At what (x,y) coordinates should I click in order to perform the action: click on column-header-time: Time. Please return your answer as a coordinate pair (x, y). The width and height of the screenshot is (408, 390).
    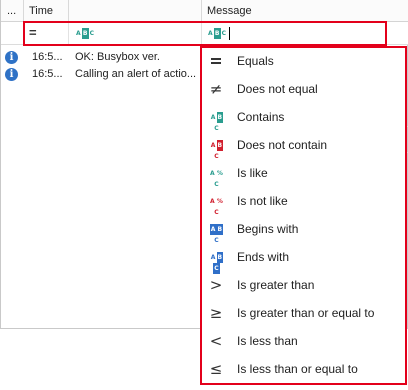
    Looking at the image, I should click on (45, 11).